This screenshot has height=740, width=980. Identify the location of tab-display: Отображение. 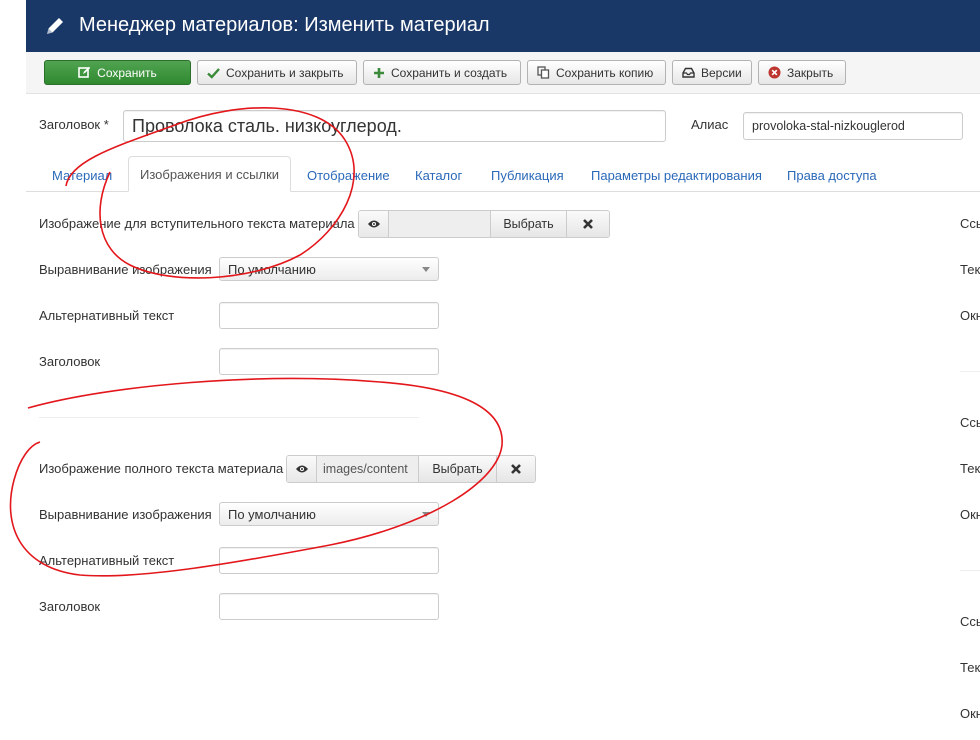
(348, 175).